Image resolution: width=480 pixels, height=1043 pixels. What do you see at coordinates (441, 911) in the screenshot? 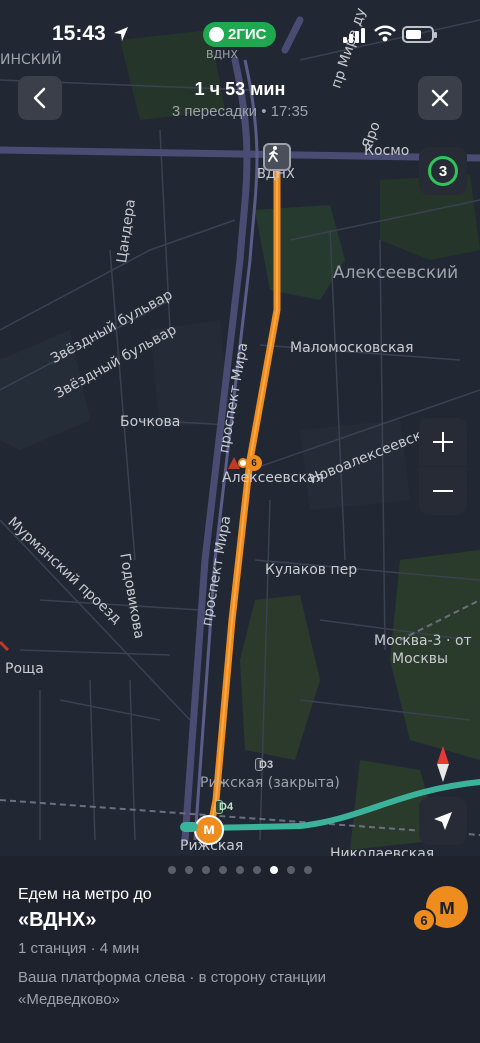
I see `metro-line-badge: м 6` at bounding box center [441, 911].